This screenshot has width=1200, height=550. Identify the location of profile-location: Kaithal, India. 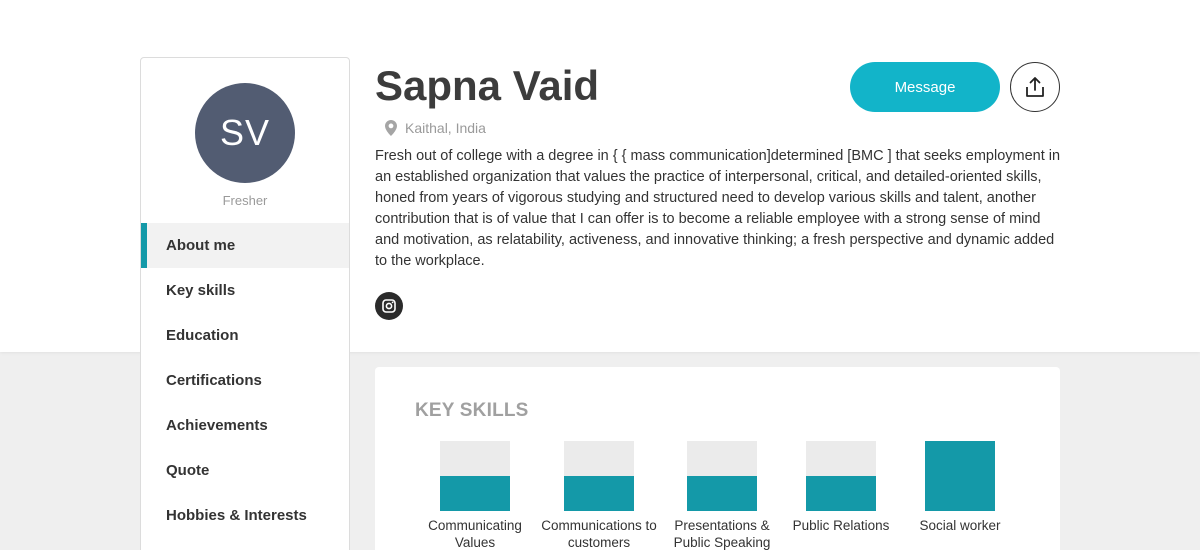
(435, 128).